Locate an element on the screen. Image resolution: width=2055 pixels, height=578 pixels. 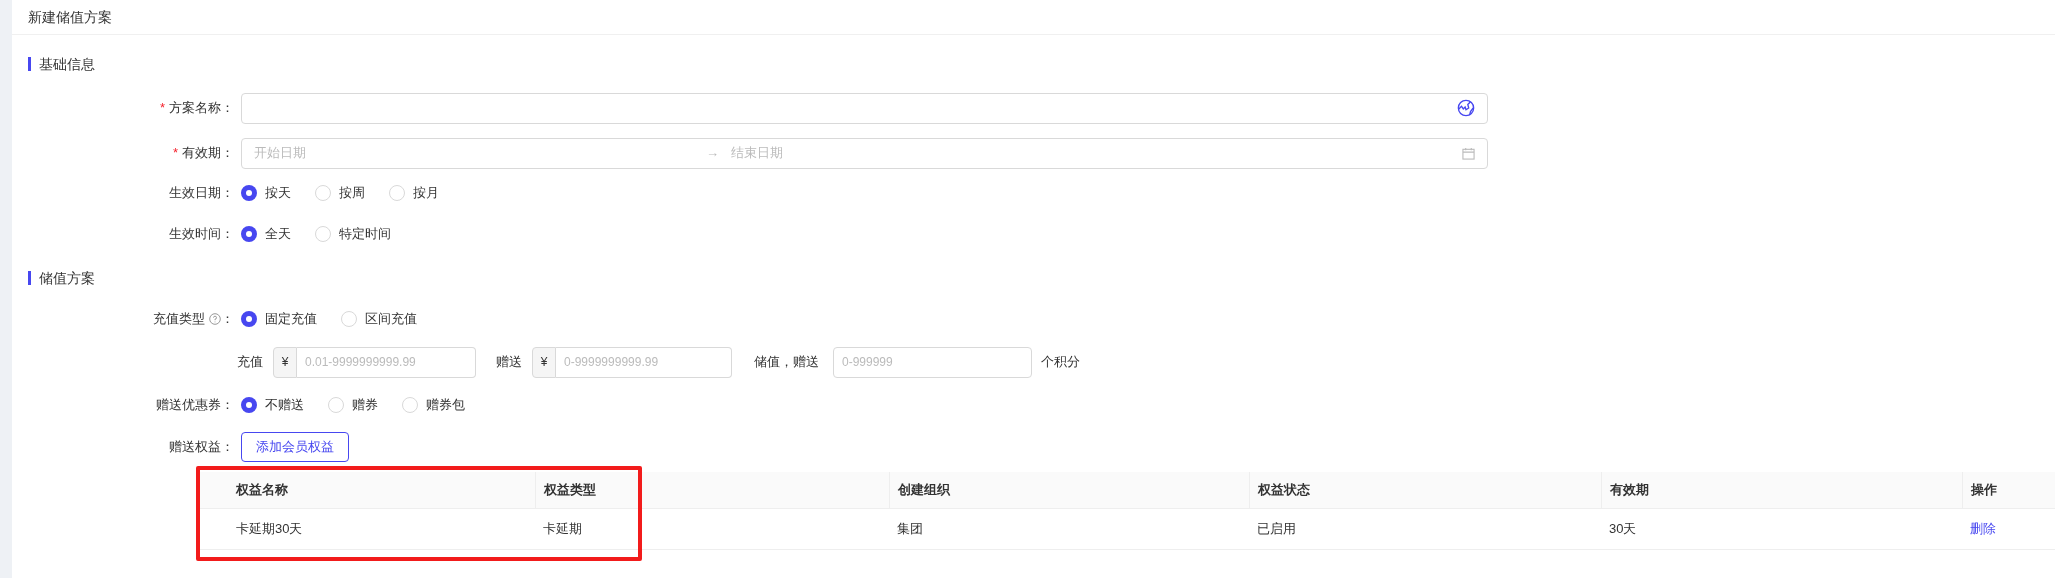
field-label: 赠送优惠券： is located at coordinates (195, 405).